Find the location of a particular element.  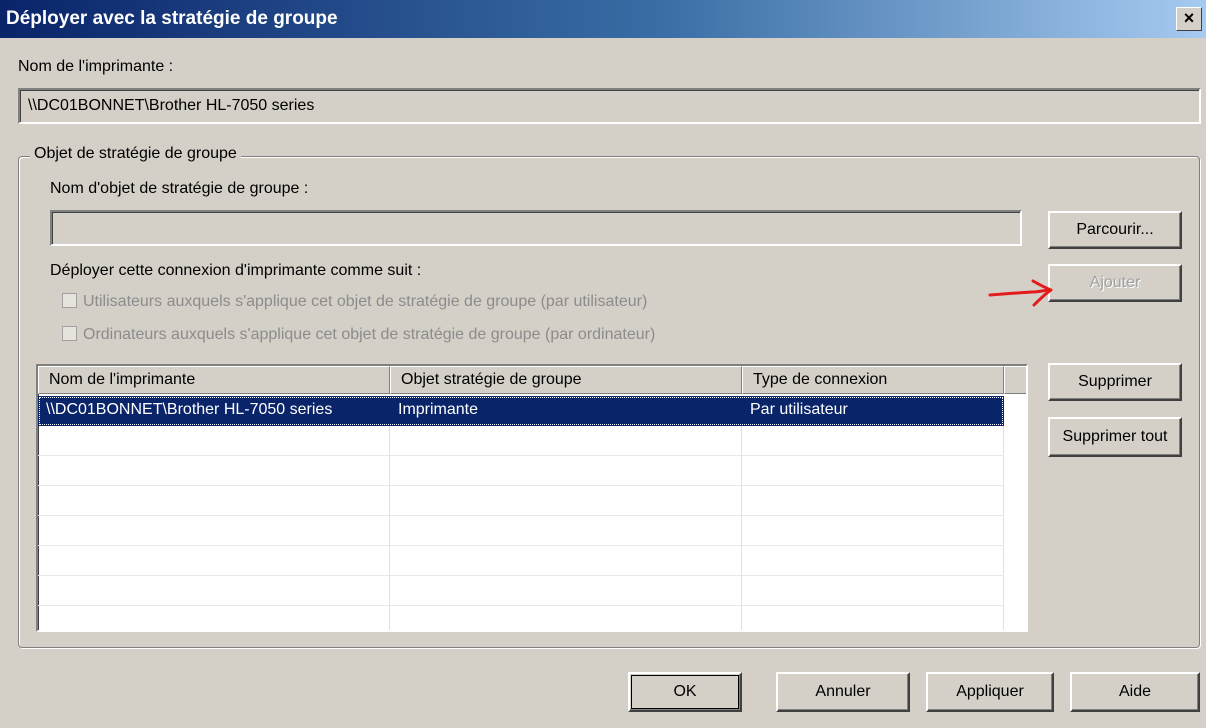

gpo-groupbox-legend: Objet de stratégie de groupe is located at coordinates (135, 154).